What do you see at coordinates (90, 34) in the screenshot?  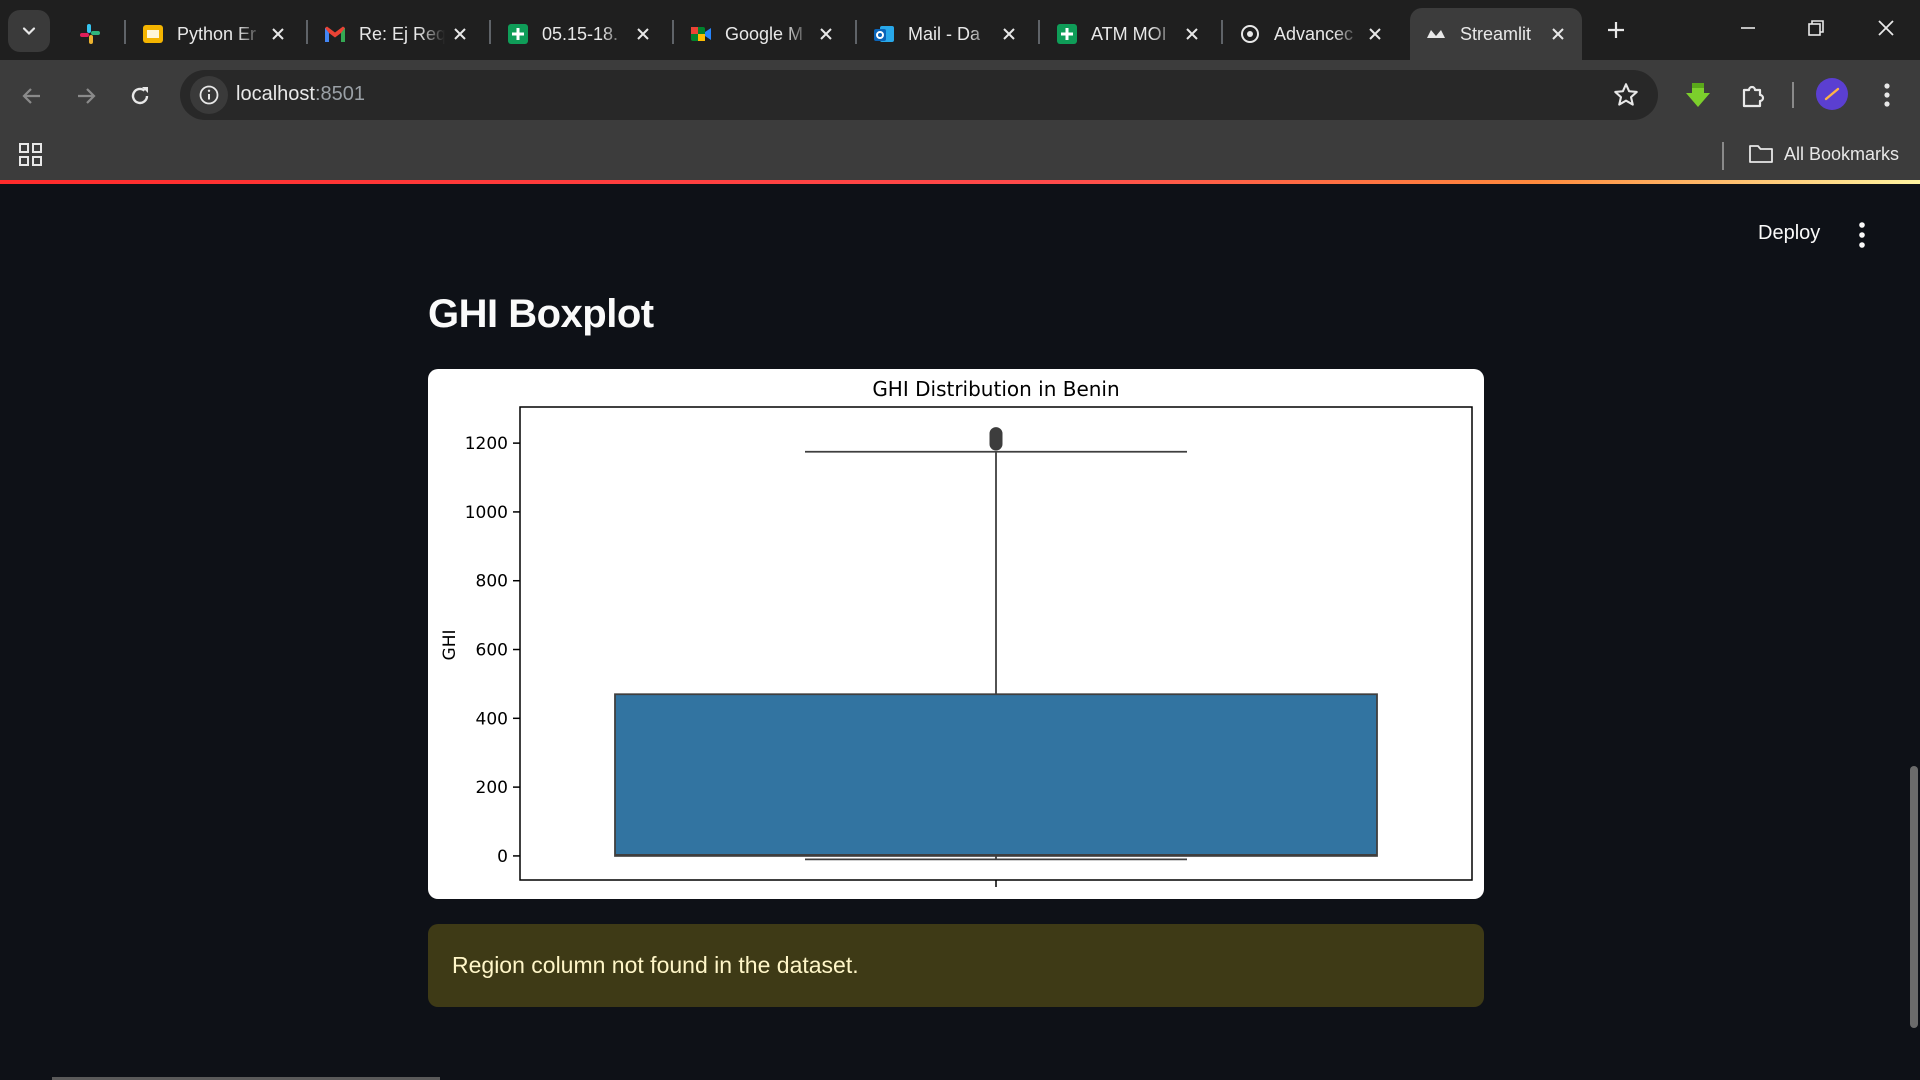 I see `slack-icon` at bounding box center [90, 34].